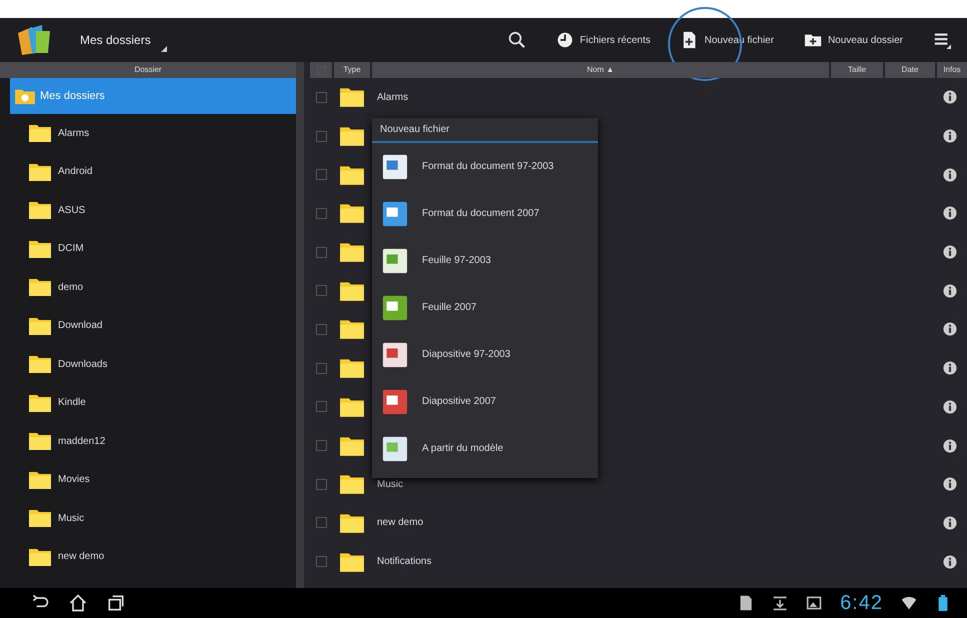 This screenshot has width=967, height=618. I want to click on sidebar-item: Music, so click(153, 518).